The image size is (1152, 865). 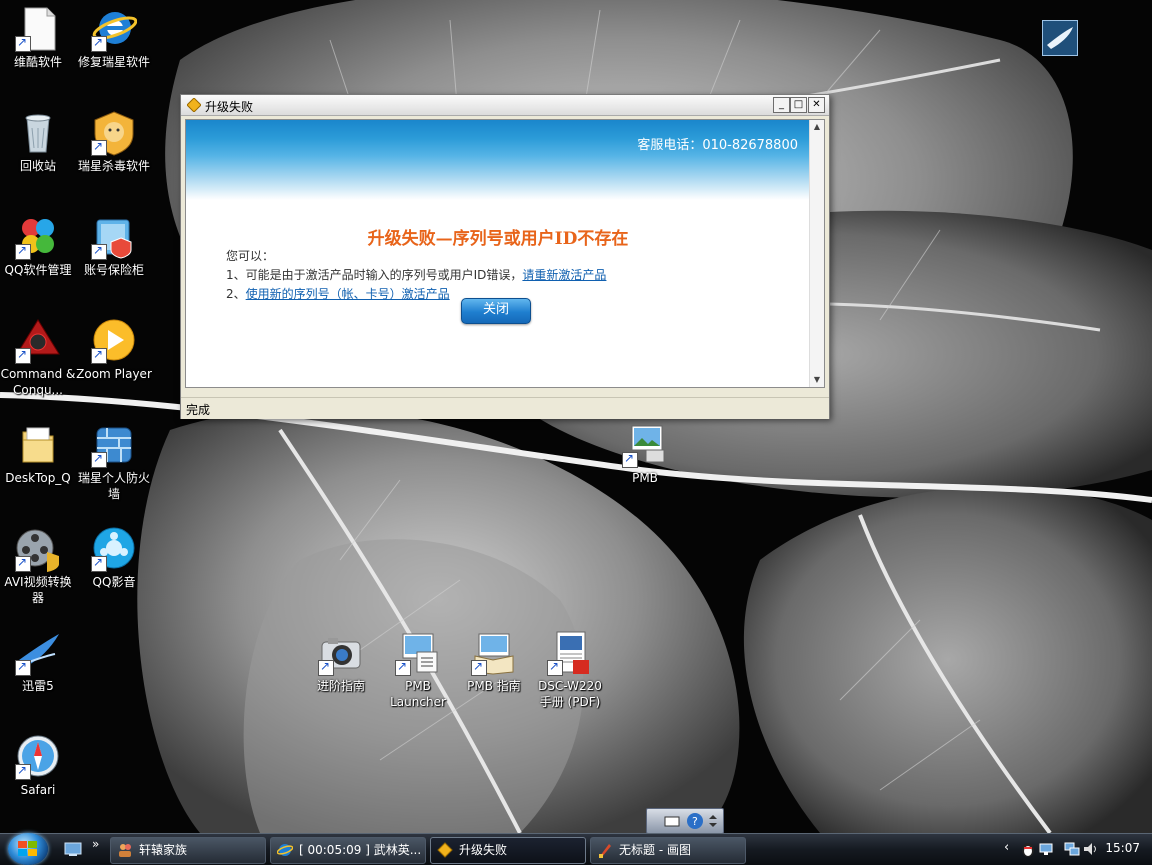 I want to click on people-icon, so click(x=125, y=850).